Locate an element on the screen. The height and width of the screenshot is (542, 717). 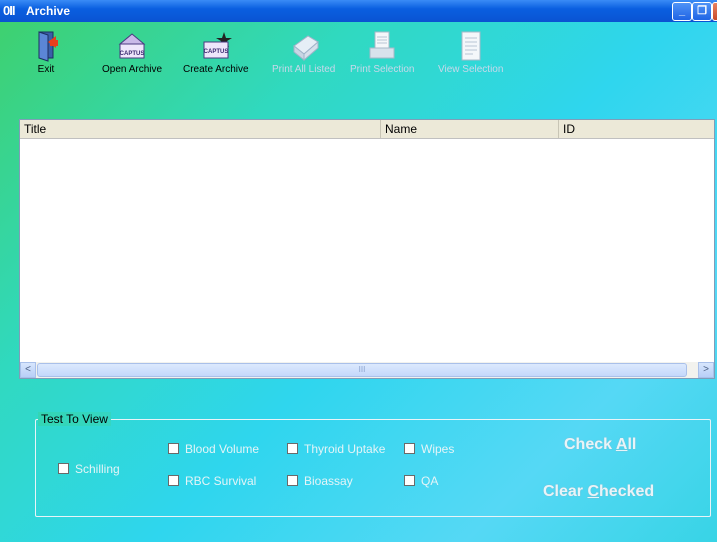
checkbox-label: Wipes is located at coordinates (438, 449).